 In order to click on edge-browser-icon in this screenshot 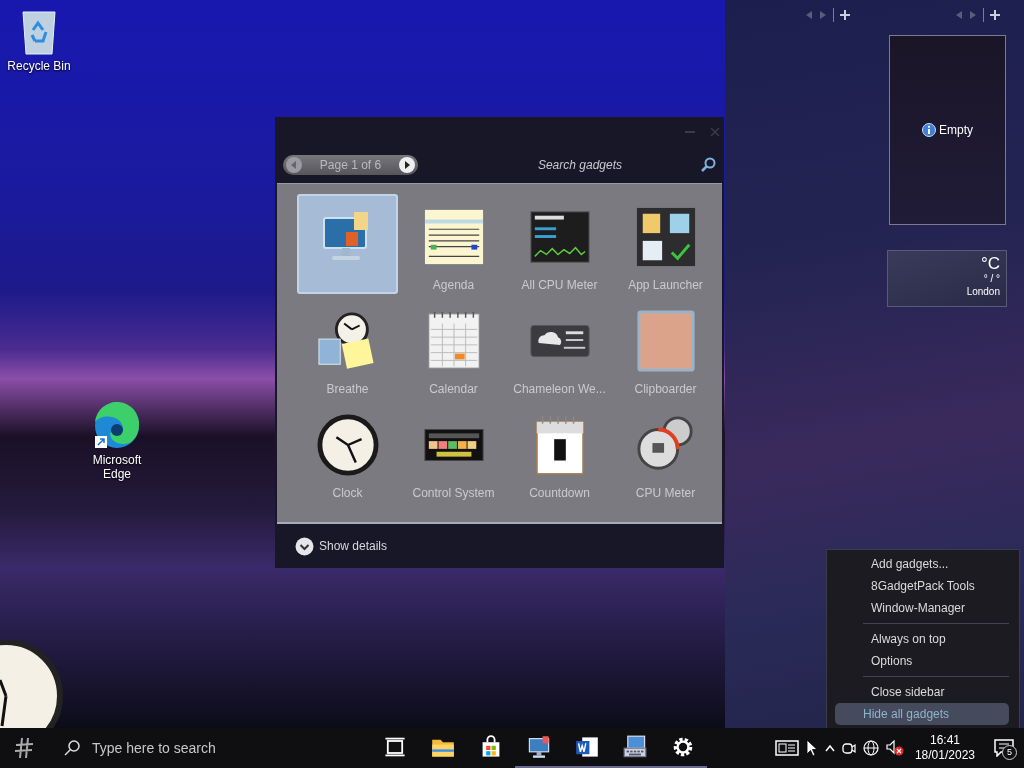, I will do `click(117, 426)`.